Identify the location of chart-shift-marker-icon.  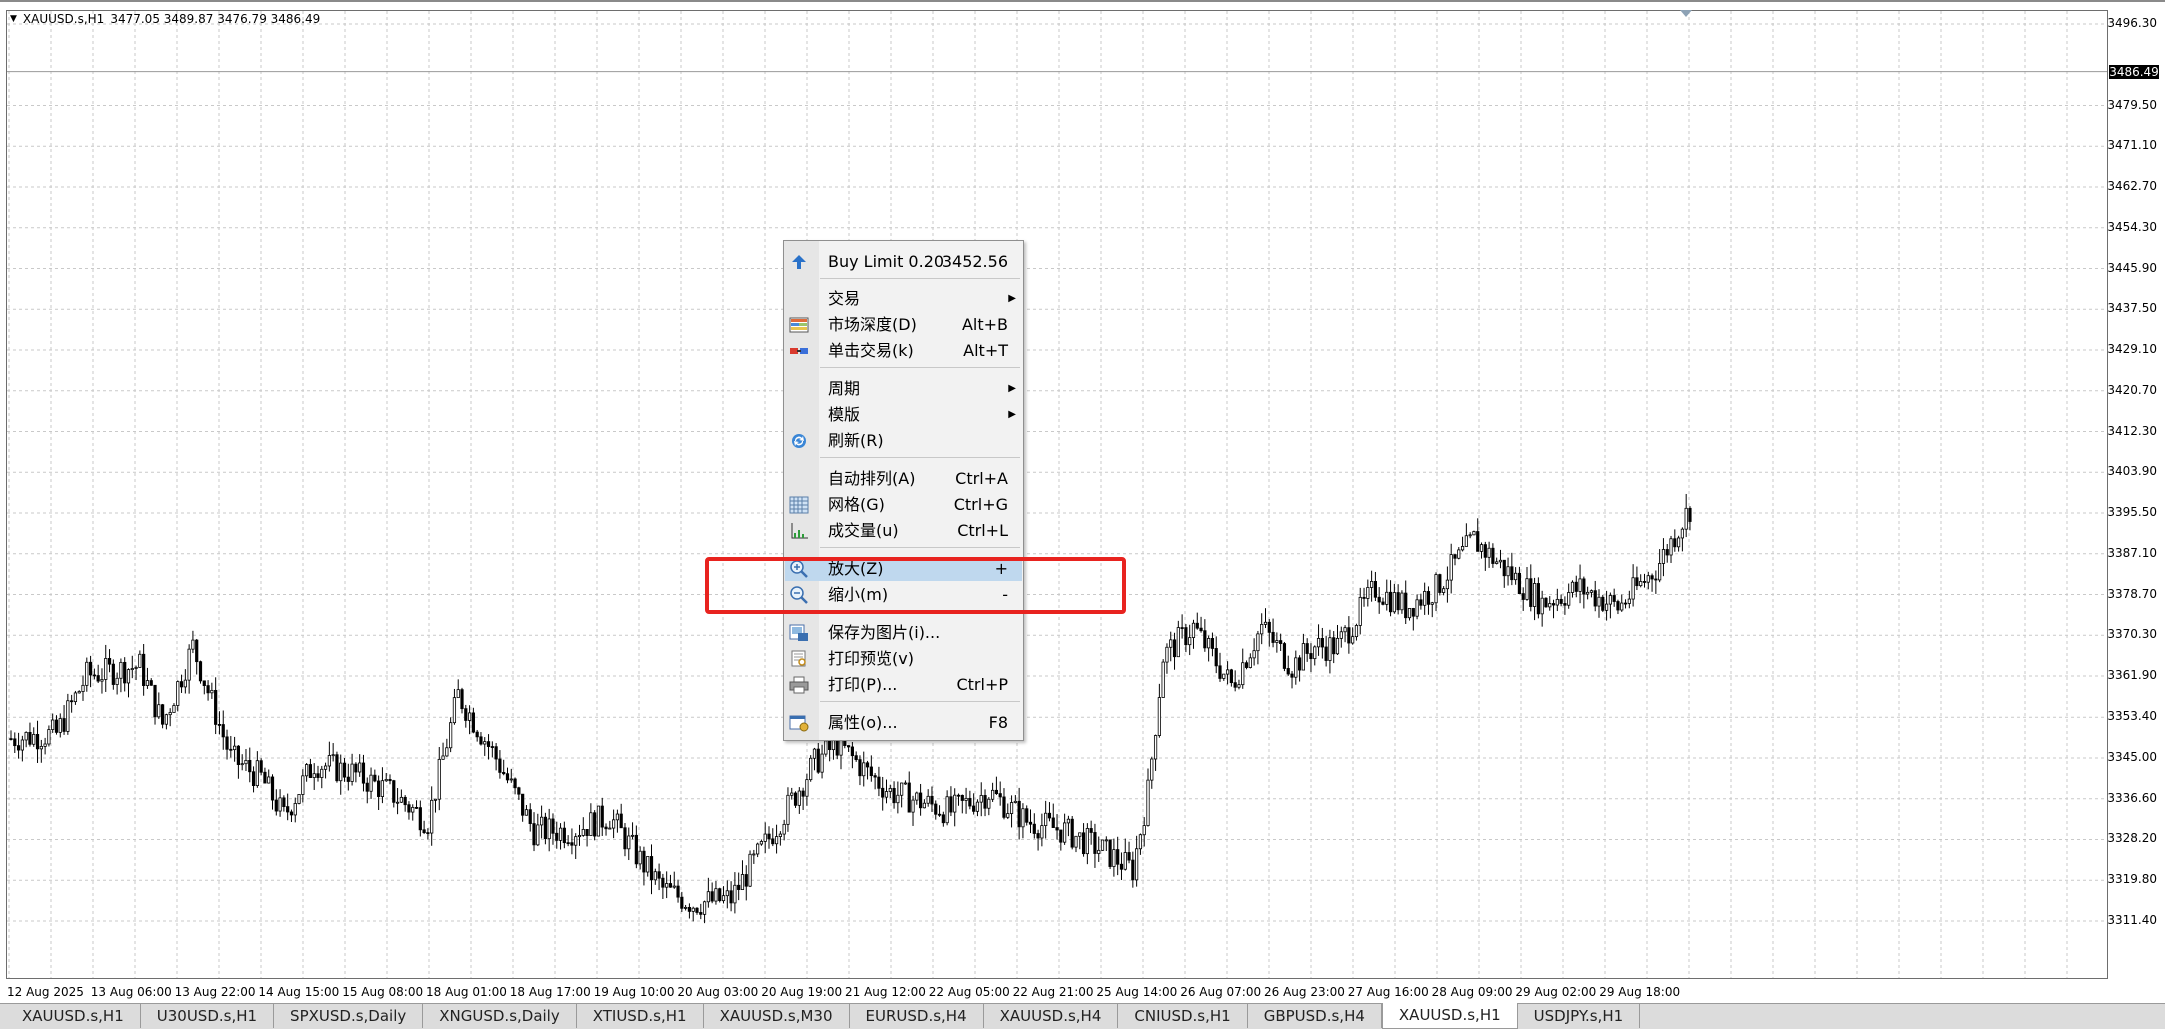
(1686, 13).